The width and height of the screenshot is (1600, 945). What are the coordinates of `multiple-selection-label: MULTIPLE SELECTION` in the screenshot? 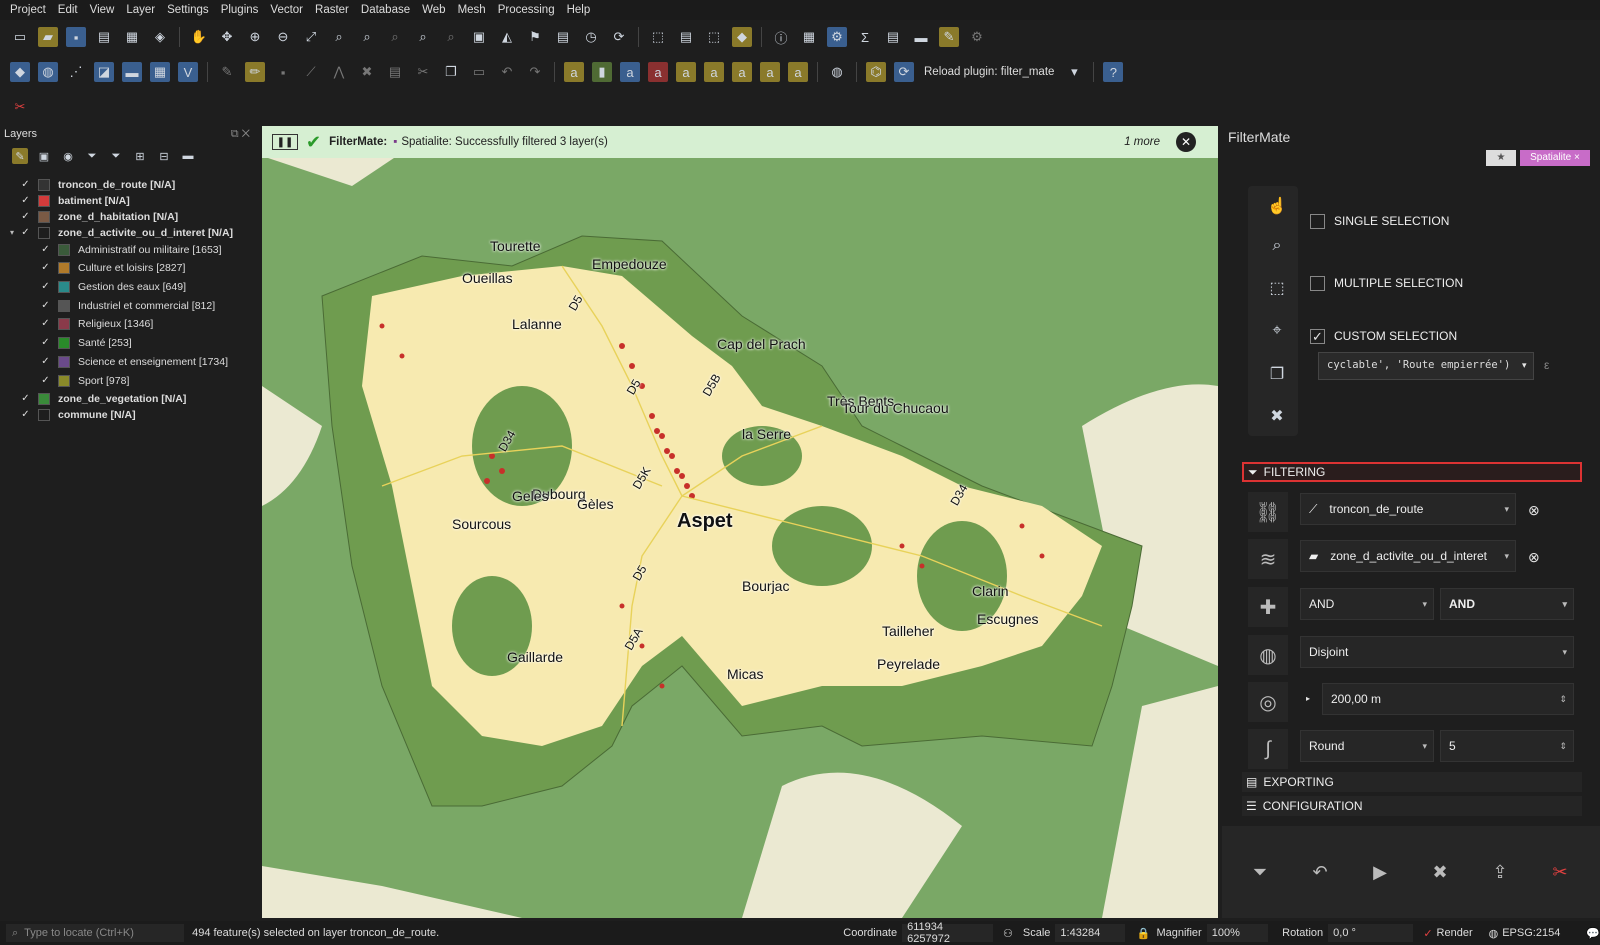 It's located at (1398, 283).